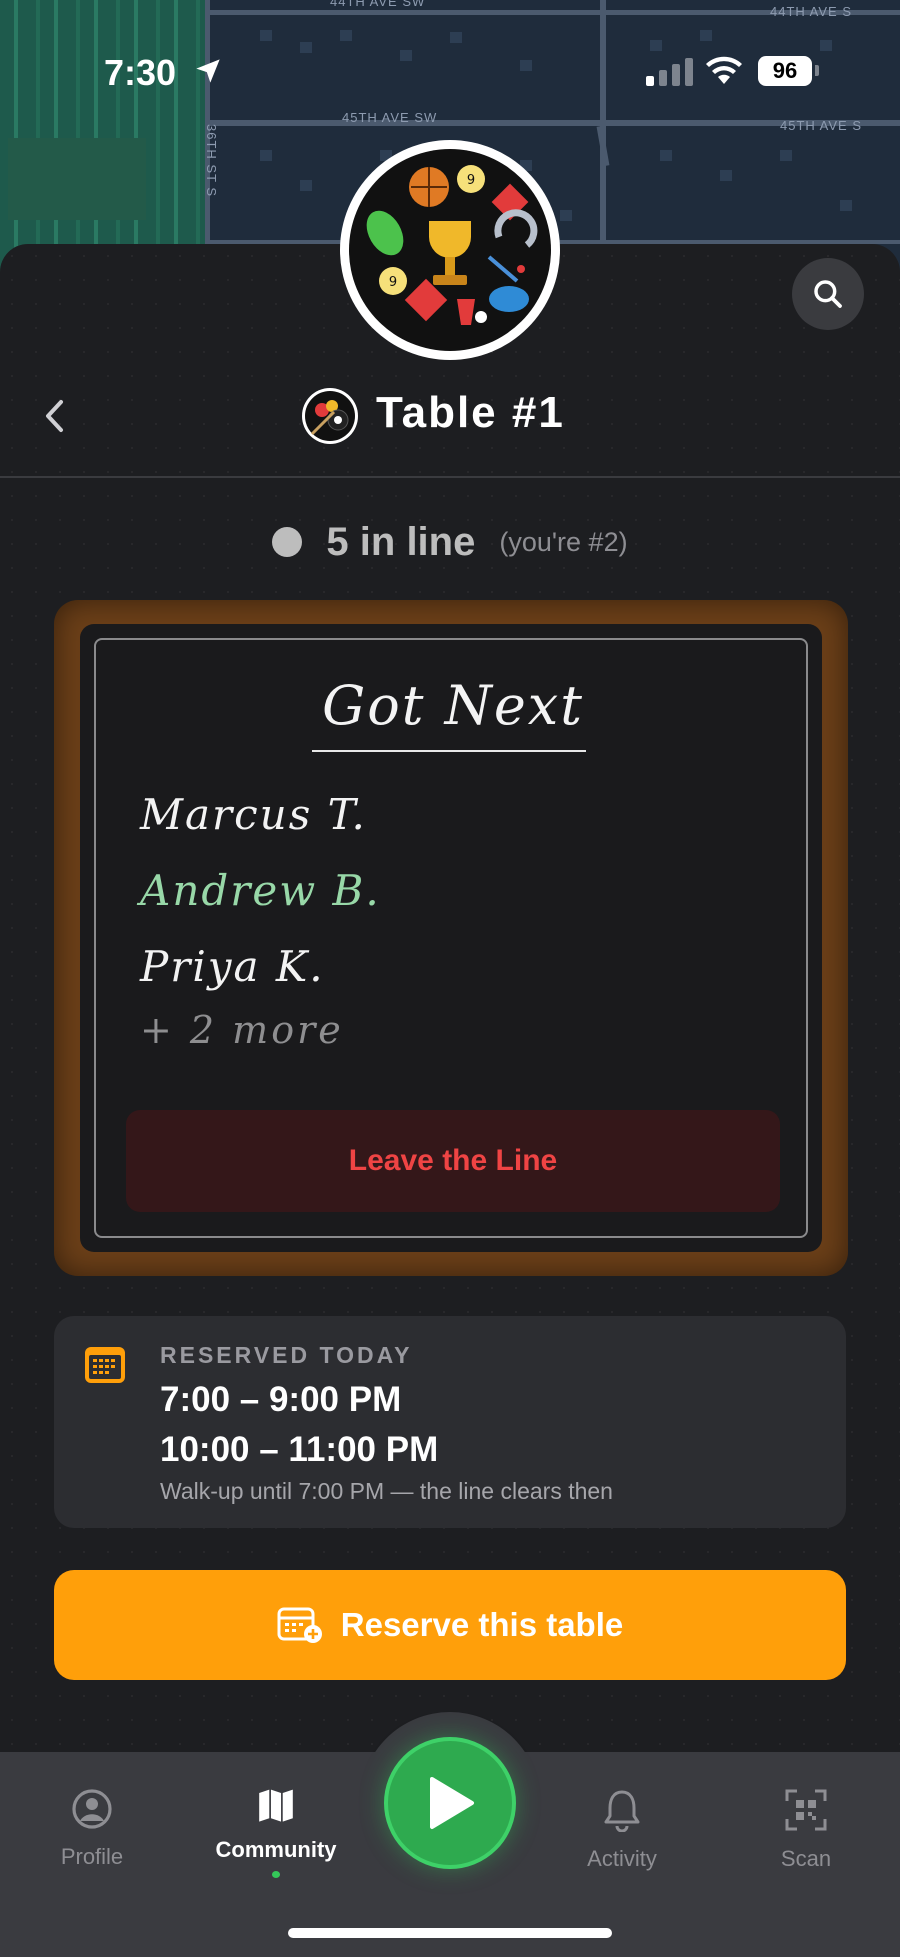  I want to click on trophy-sports-icon: 9 9, so click(452, 245).